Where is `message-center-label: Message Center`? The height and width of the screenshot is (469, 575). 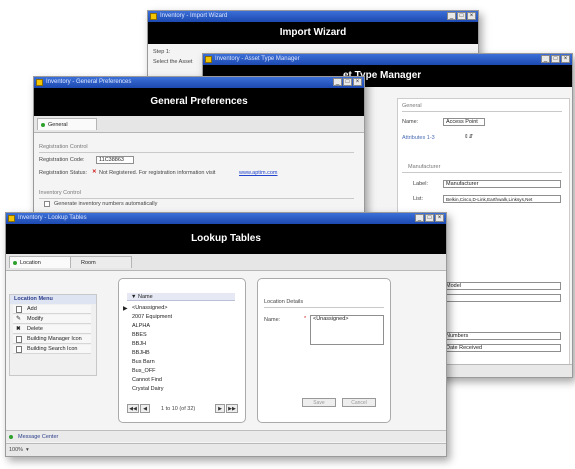 message-center-label: Message Center is located at coordinates (38, 437).